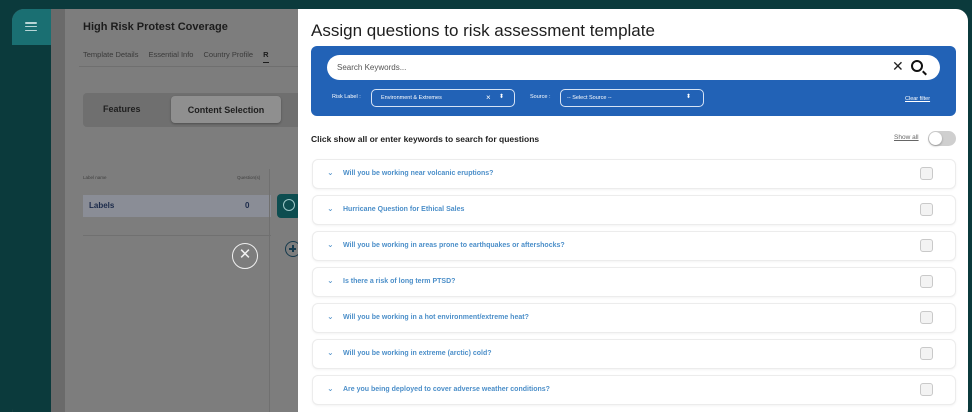  I want to click on info-icon, so click(289, 205).